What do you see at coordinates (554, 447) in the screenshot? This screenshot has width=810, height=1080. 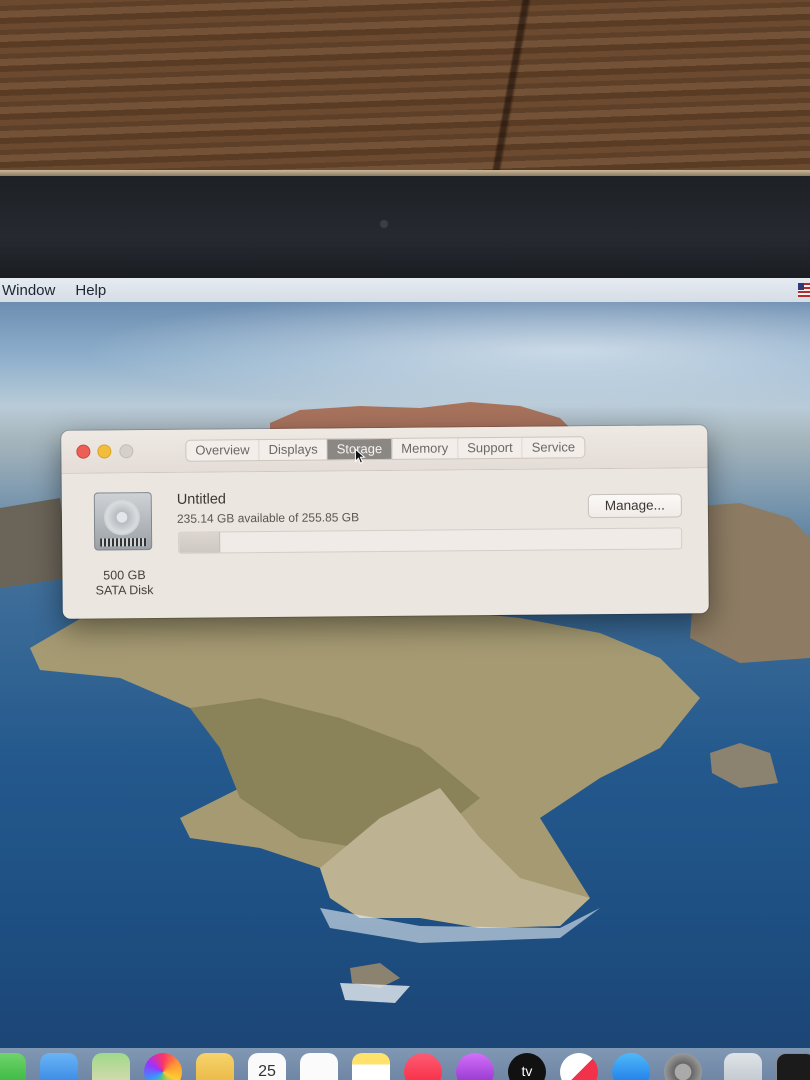 I see `tab-service: Service` at bounding box center [554, 447].